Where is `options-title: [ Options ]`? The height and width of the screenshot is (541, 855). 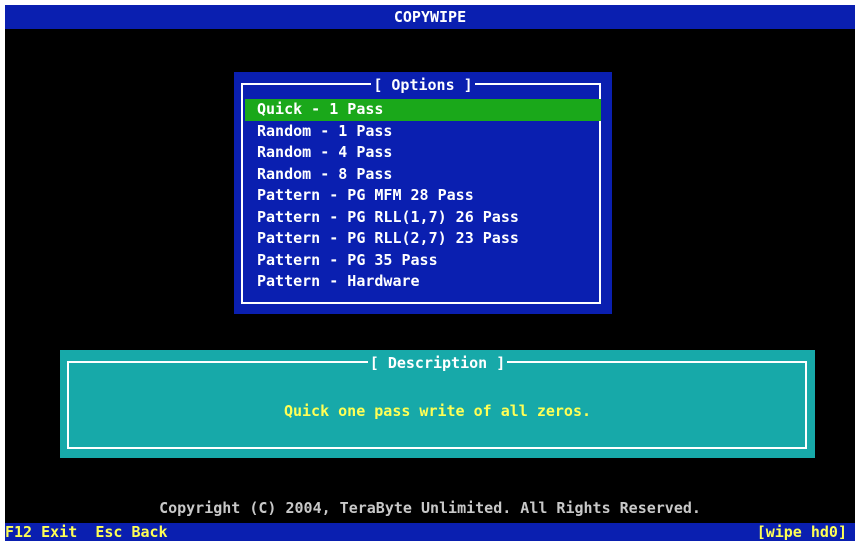 options-title: [ Options ] is located at coordinates (423, 85).